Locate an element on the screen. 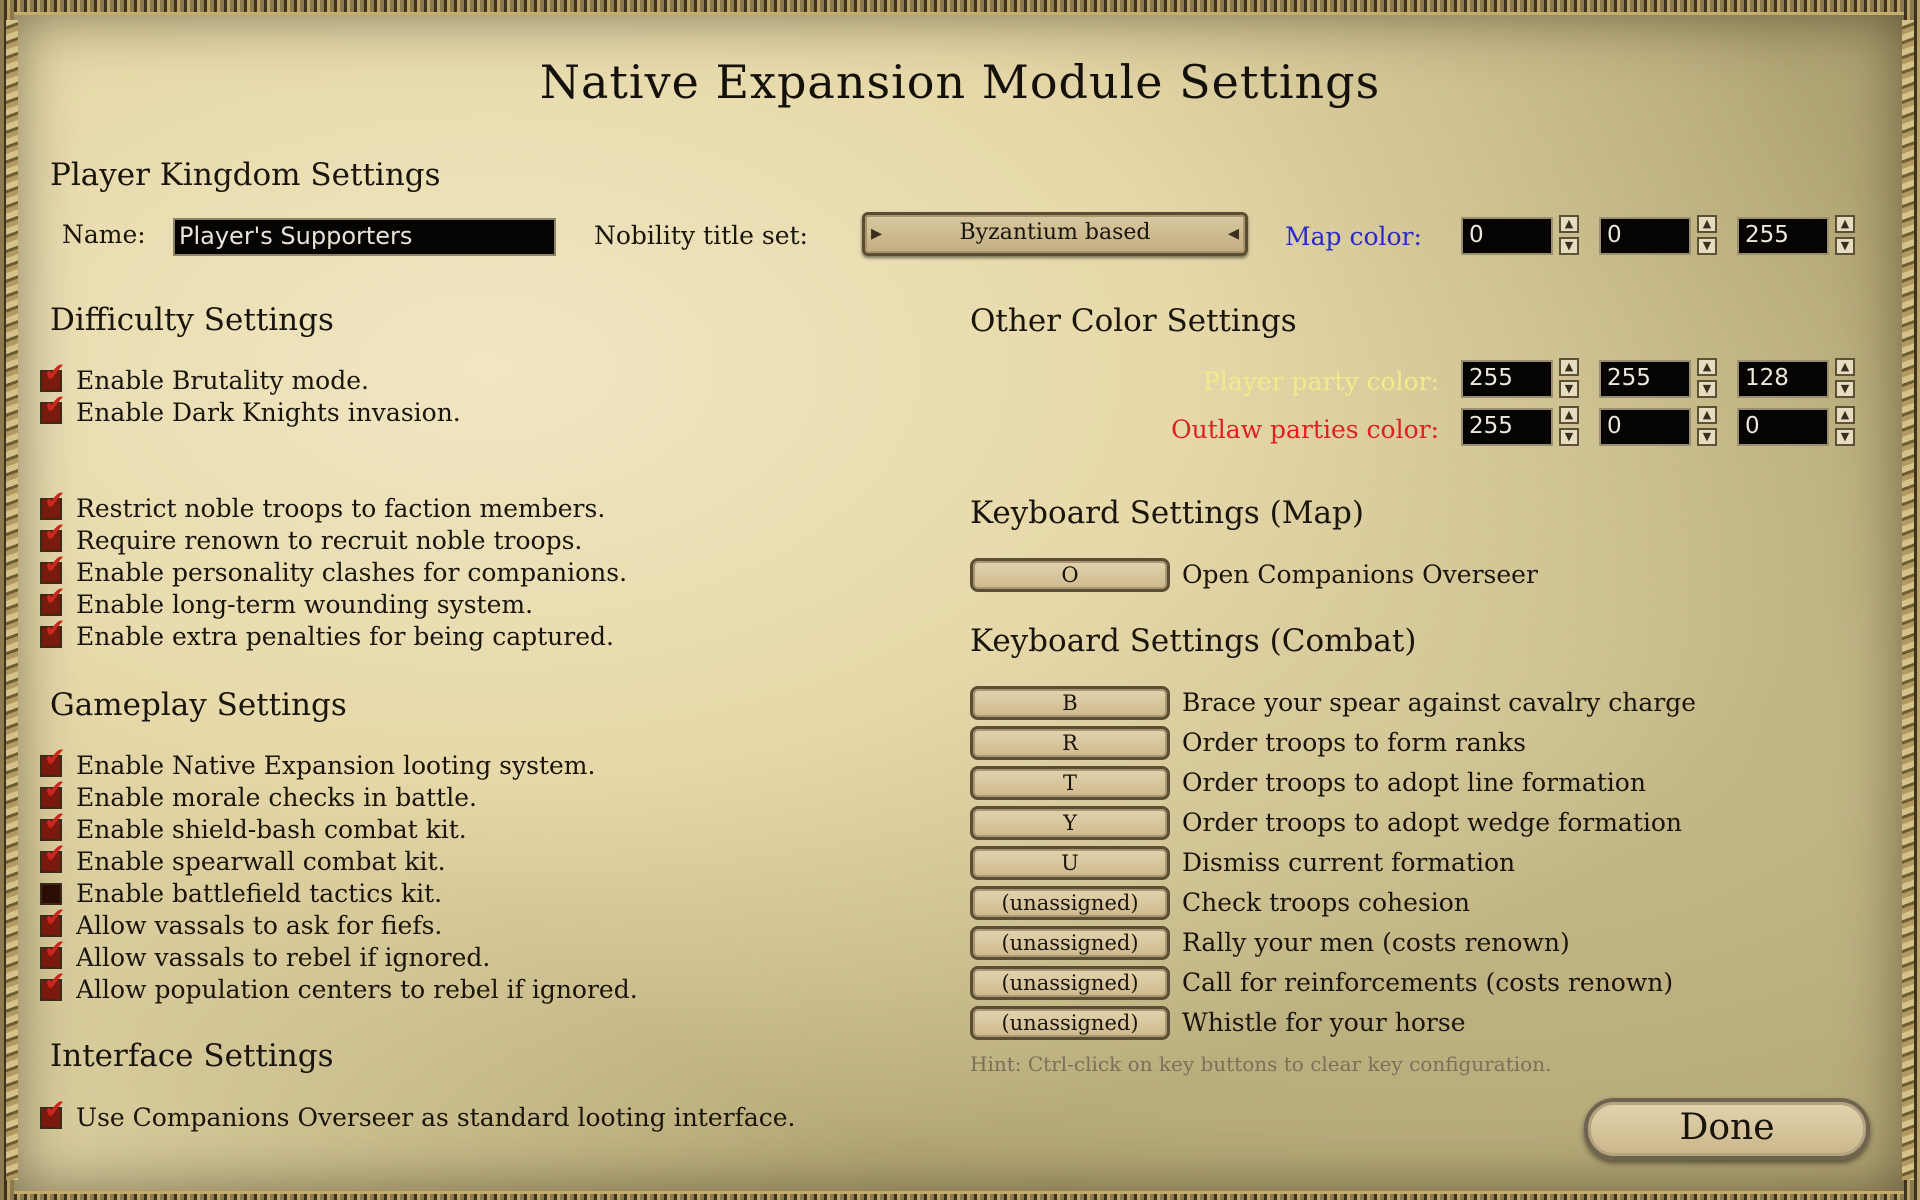 The image size is (1920, 1200). nobility-label: Nobility title set: is located at coordinates (701, 235).